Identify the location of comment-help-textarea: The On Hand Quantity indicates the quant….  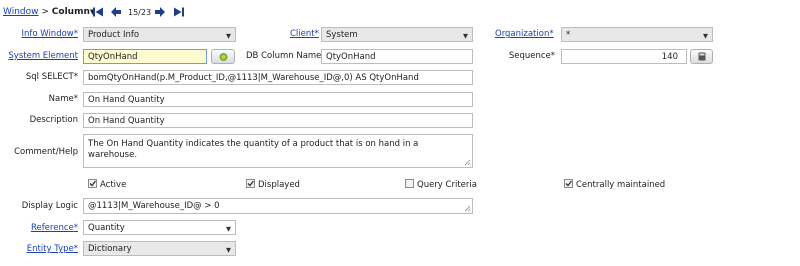
(278, 151).